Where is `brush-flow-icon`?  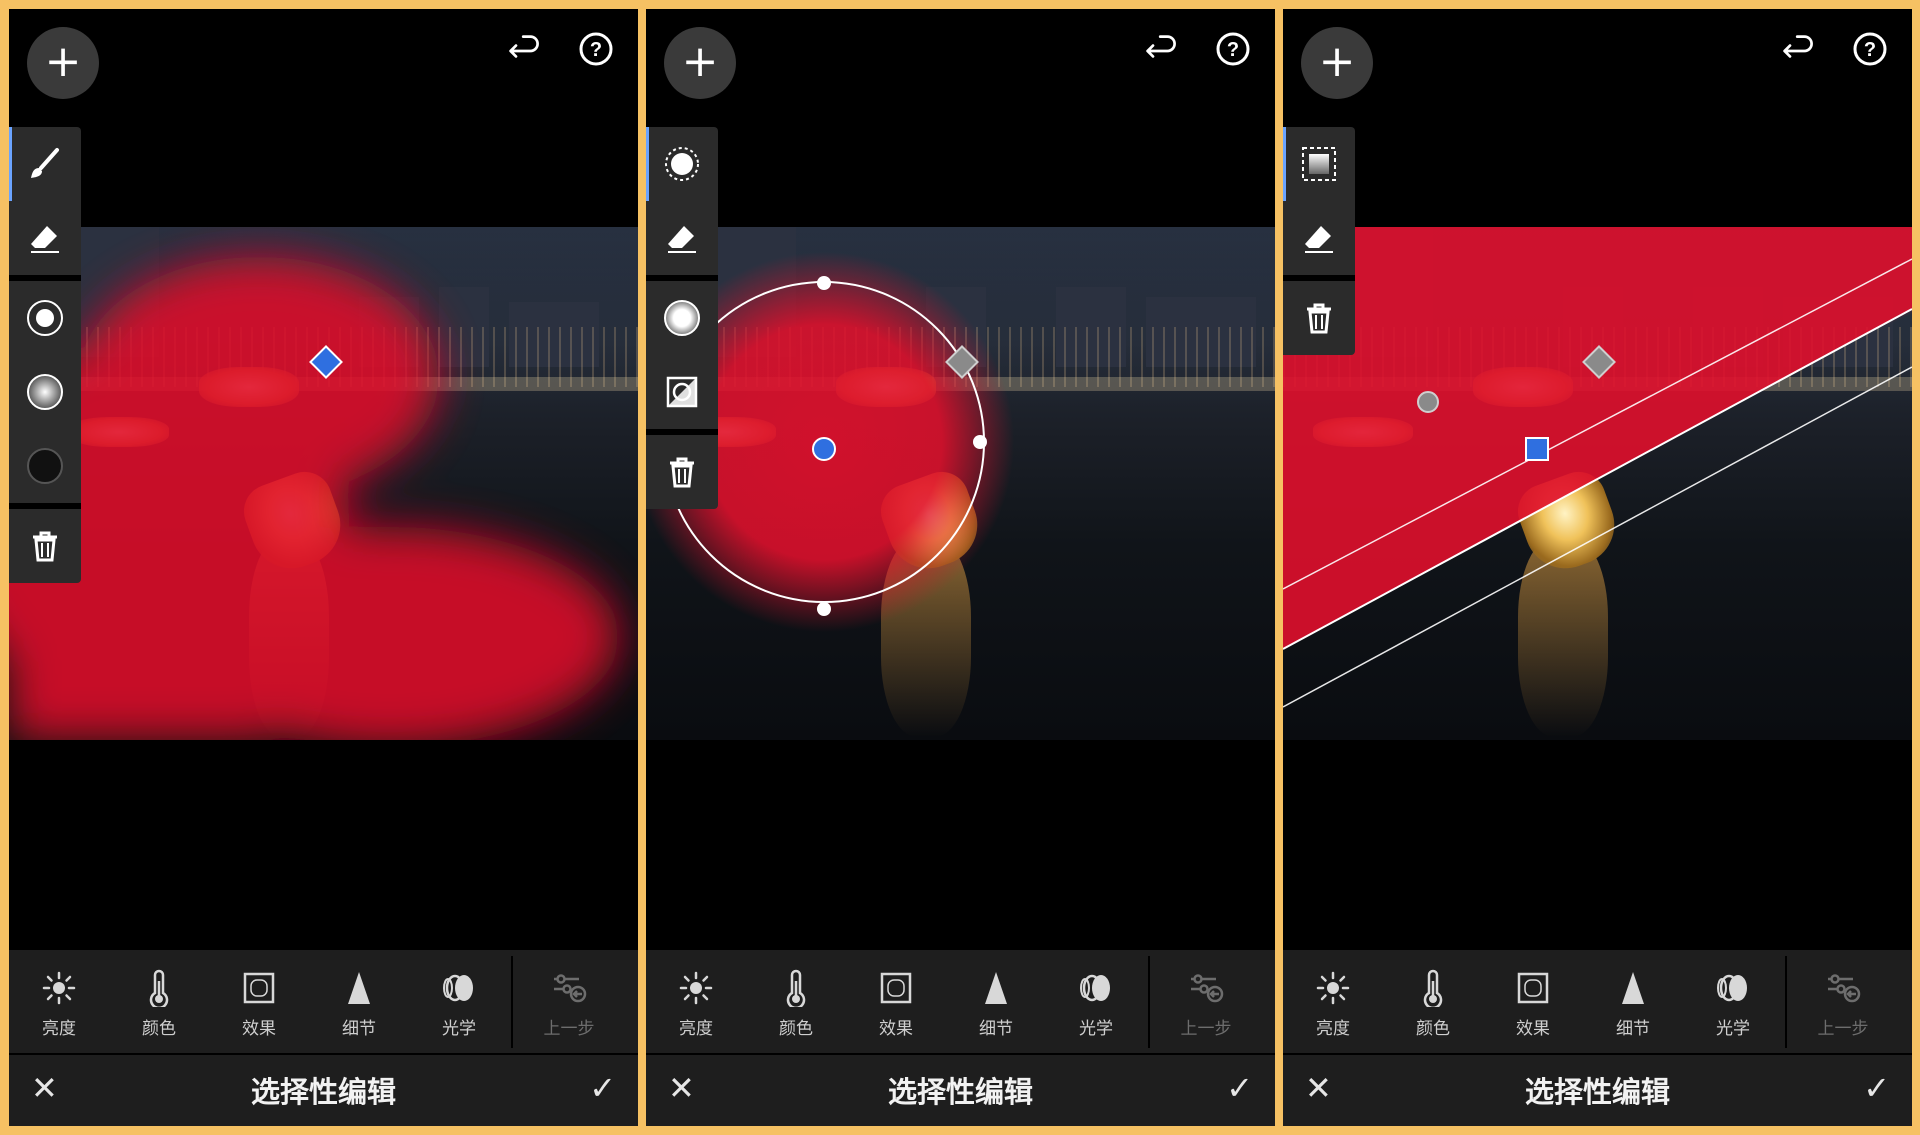 brush-flow-icon is located at coordinates (45, 466).